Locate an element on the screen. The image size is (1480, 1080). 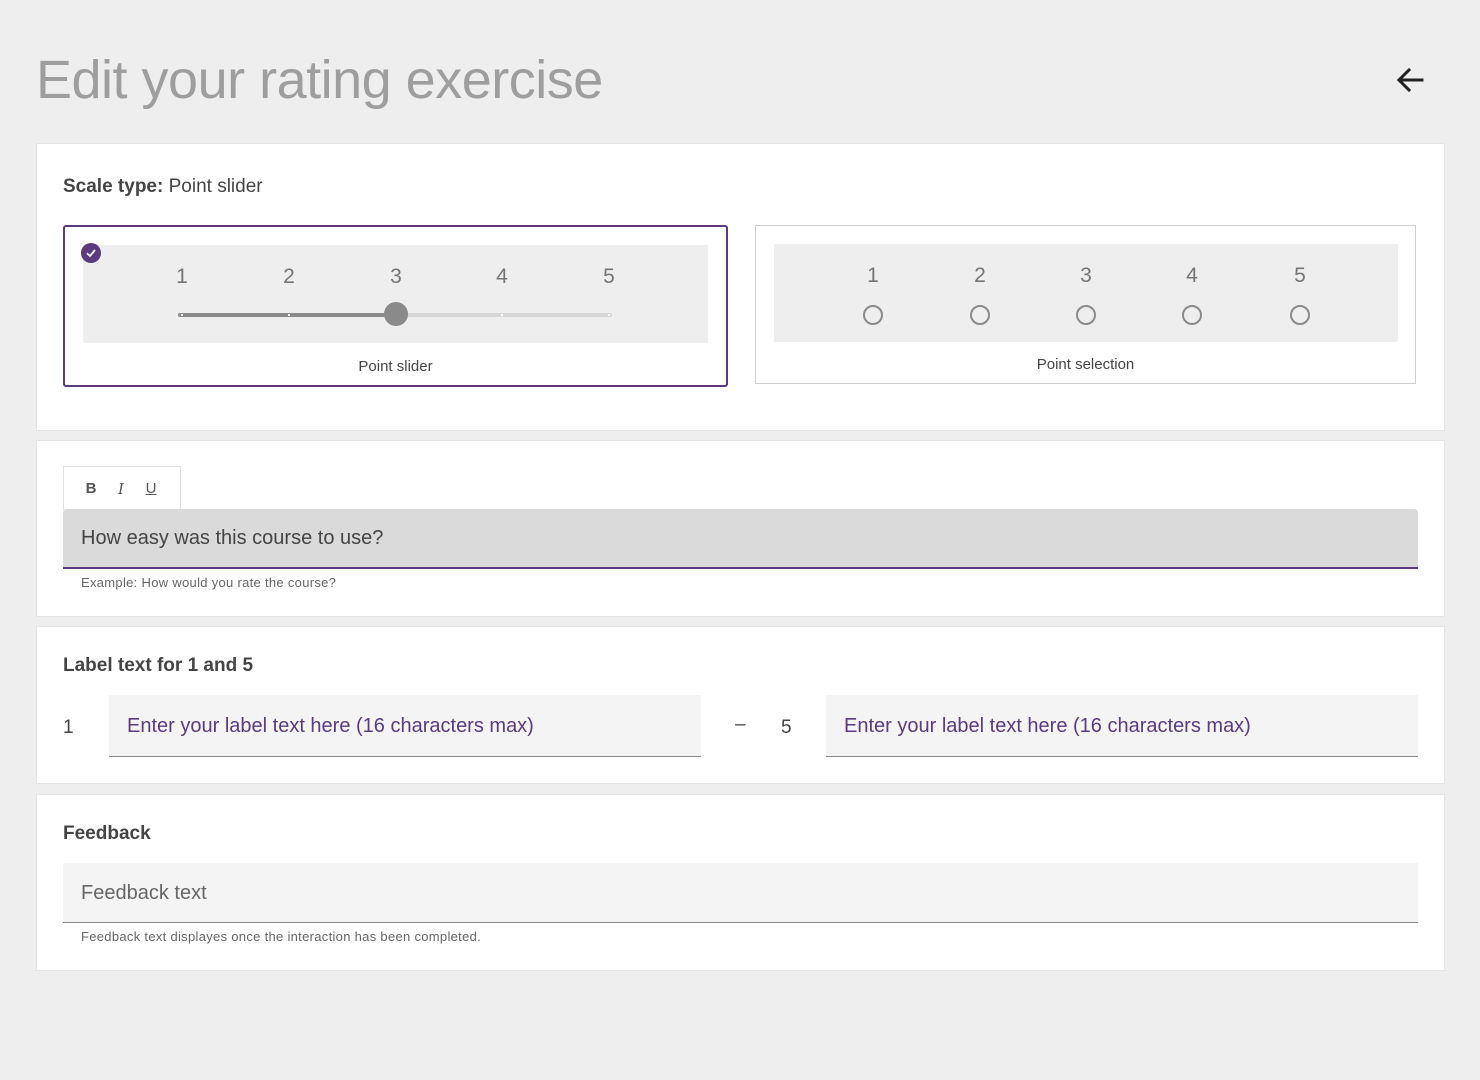
scale-type-value: Point slider is located at coordinates (215, 186).